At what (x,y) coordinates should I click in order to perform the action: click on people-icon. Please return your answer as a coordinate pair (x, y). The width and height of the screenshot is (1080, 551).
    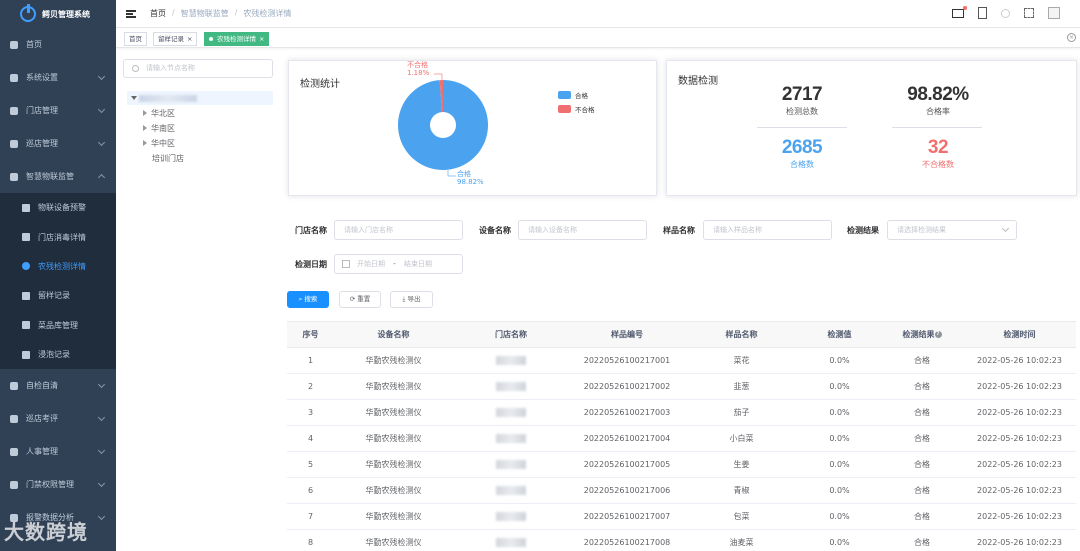
    Looking at the image, I should click on (14, 451).